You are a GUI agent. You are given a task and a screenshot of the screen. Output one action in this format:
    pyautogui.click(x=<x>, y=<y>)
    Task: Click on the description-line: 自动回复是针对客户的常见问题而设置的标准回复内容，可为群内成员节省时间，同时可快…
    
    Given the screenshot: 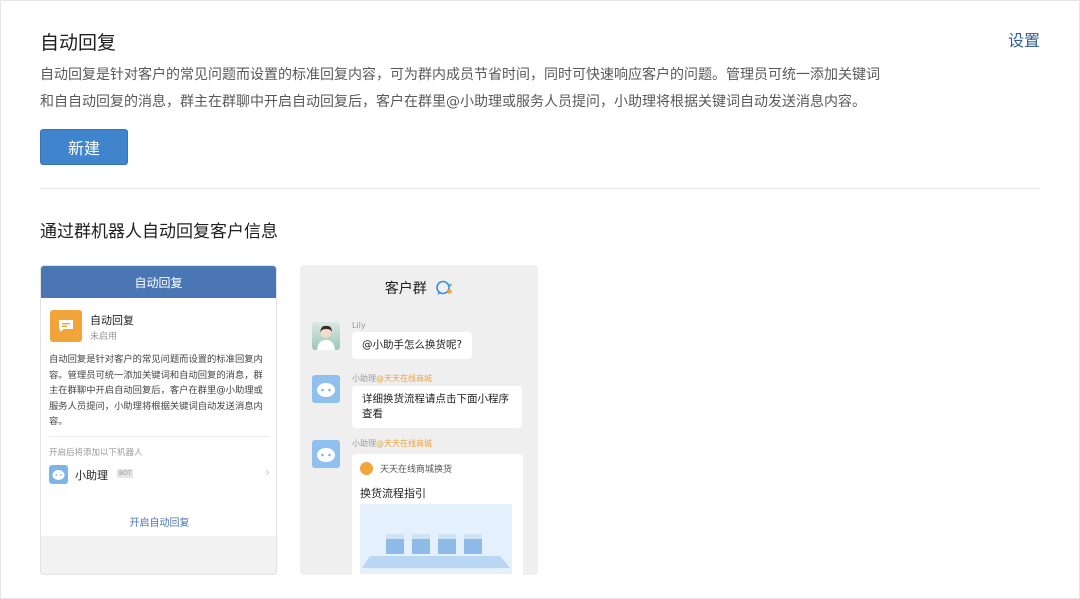 What is the action you would take?
    pyautogui.click(x=460, y=75)
    